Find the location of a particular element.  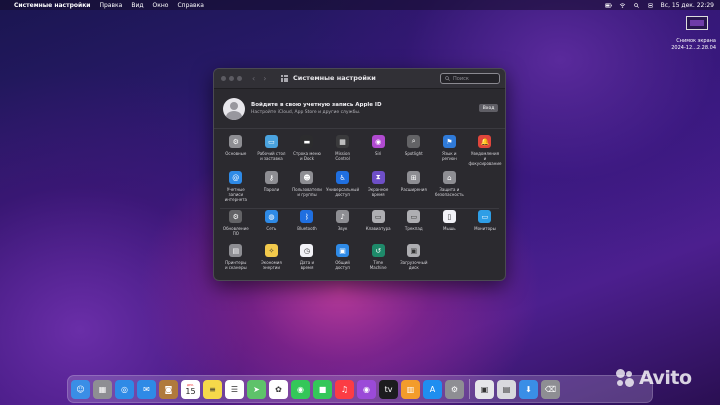

avatar is located at coordinates (234, 109).